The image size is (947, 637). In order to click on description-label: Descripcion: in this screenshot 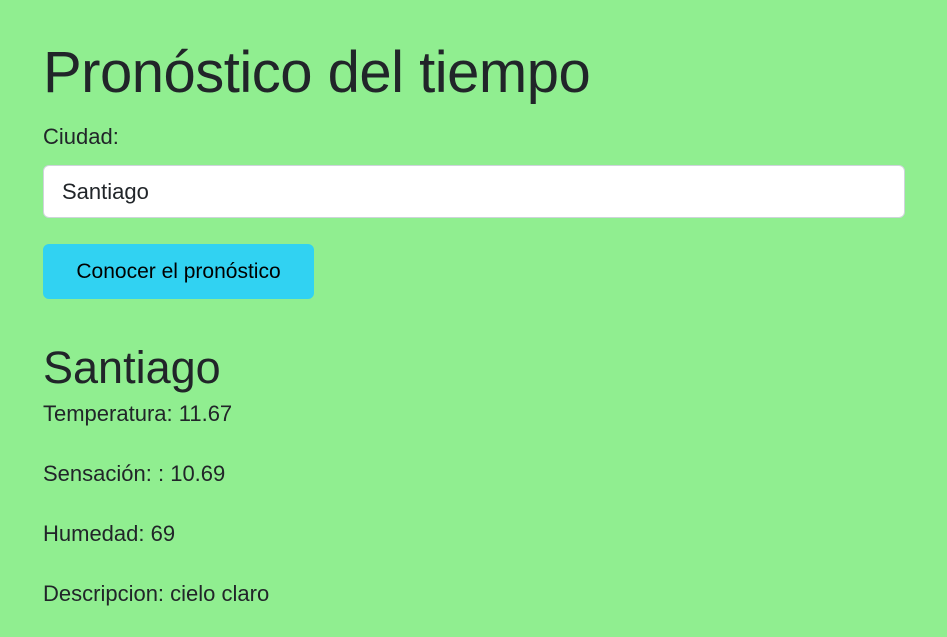, I will do `click(104, 593)`.